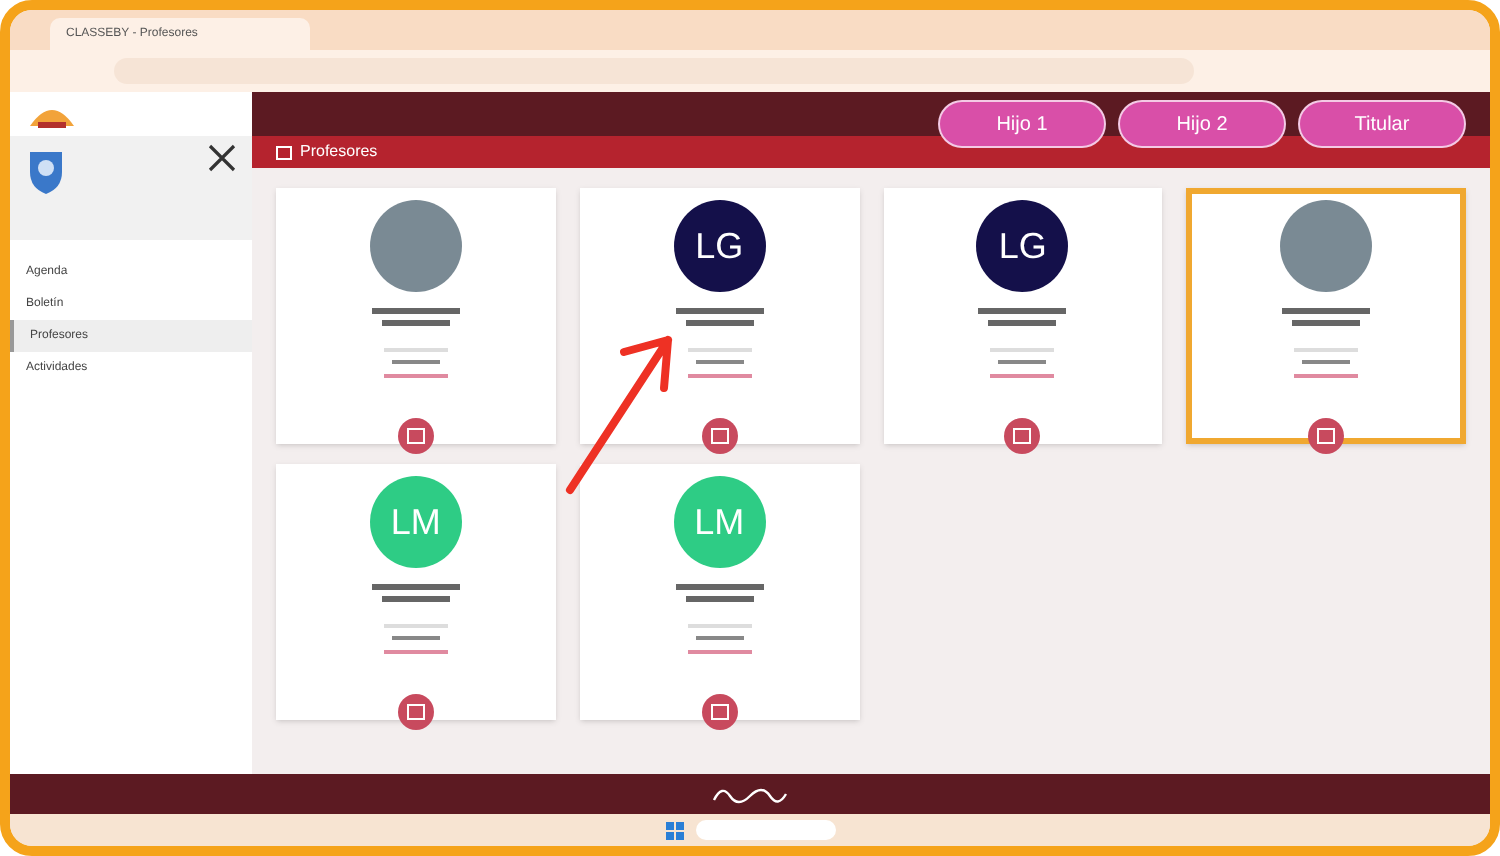  I want to click on profile-button: Hijo 2, so click(1202, 124).